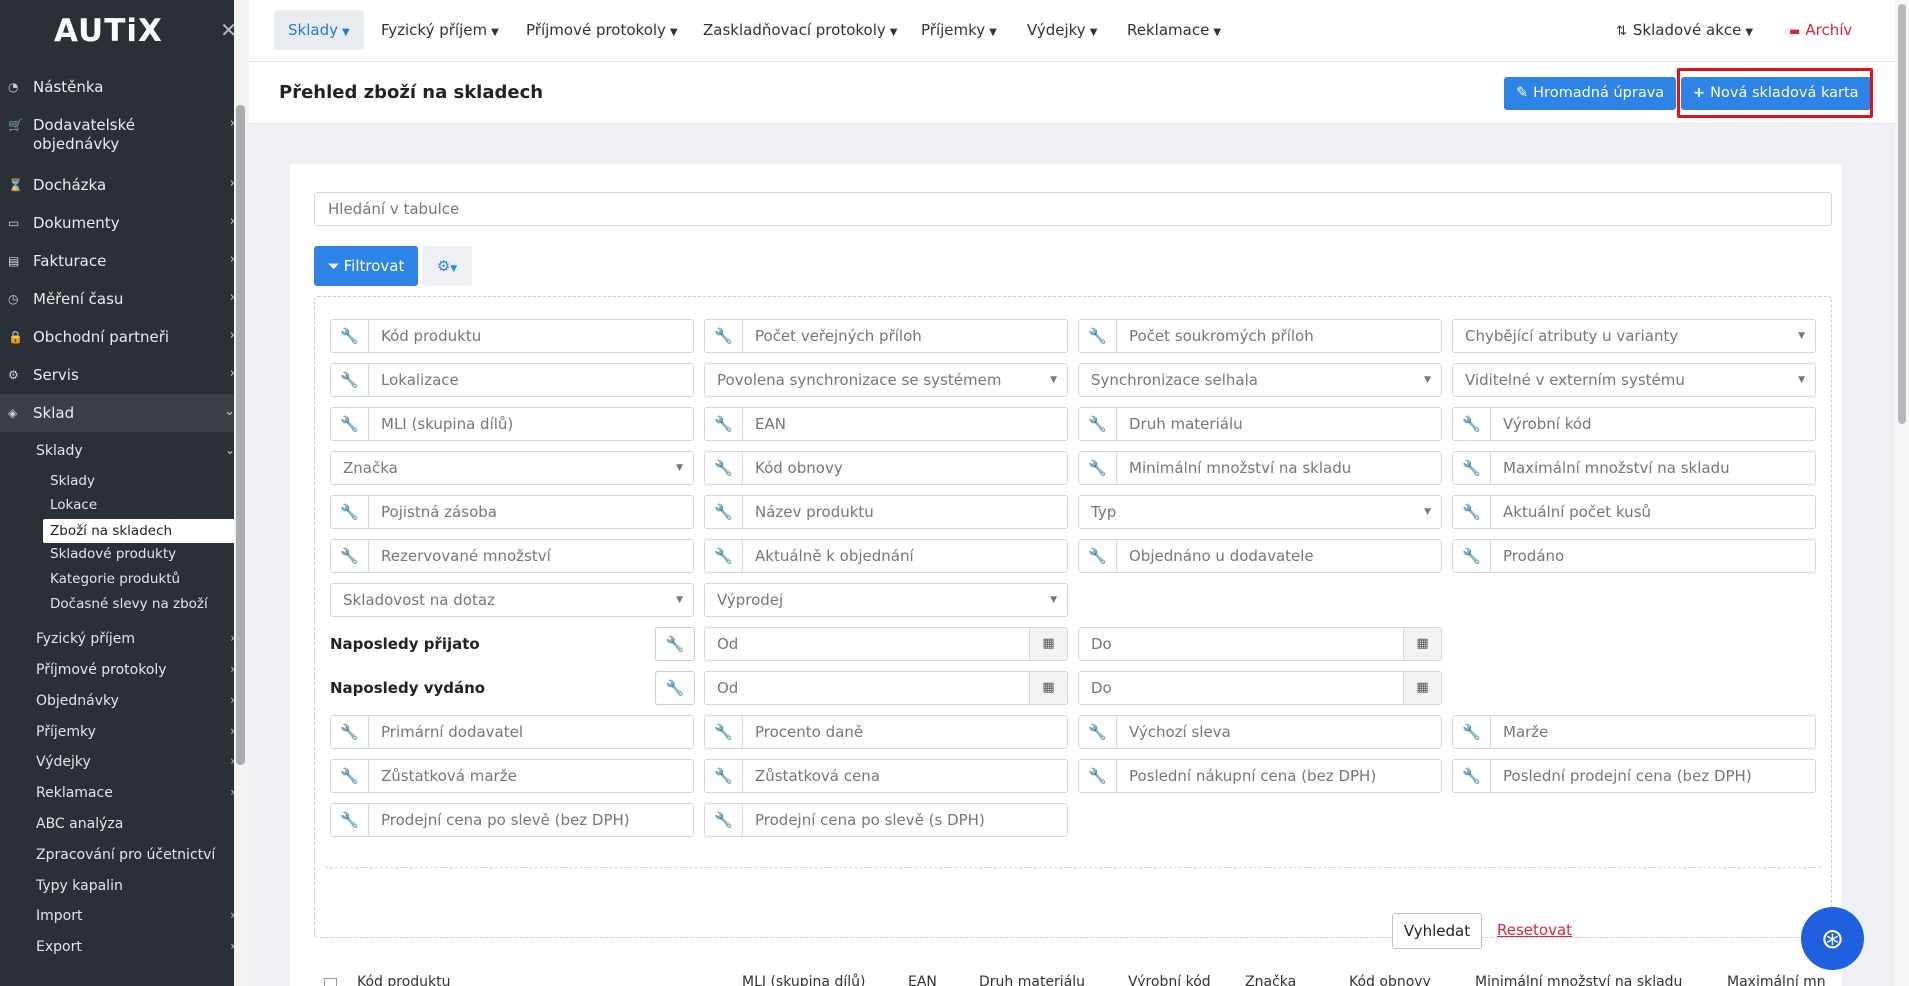 The image size is (1909, 986). I want to click on column-header: Maximální mn, so click(1776, 980).